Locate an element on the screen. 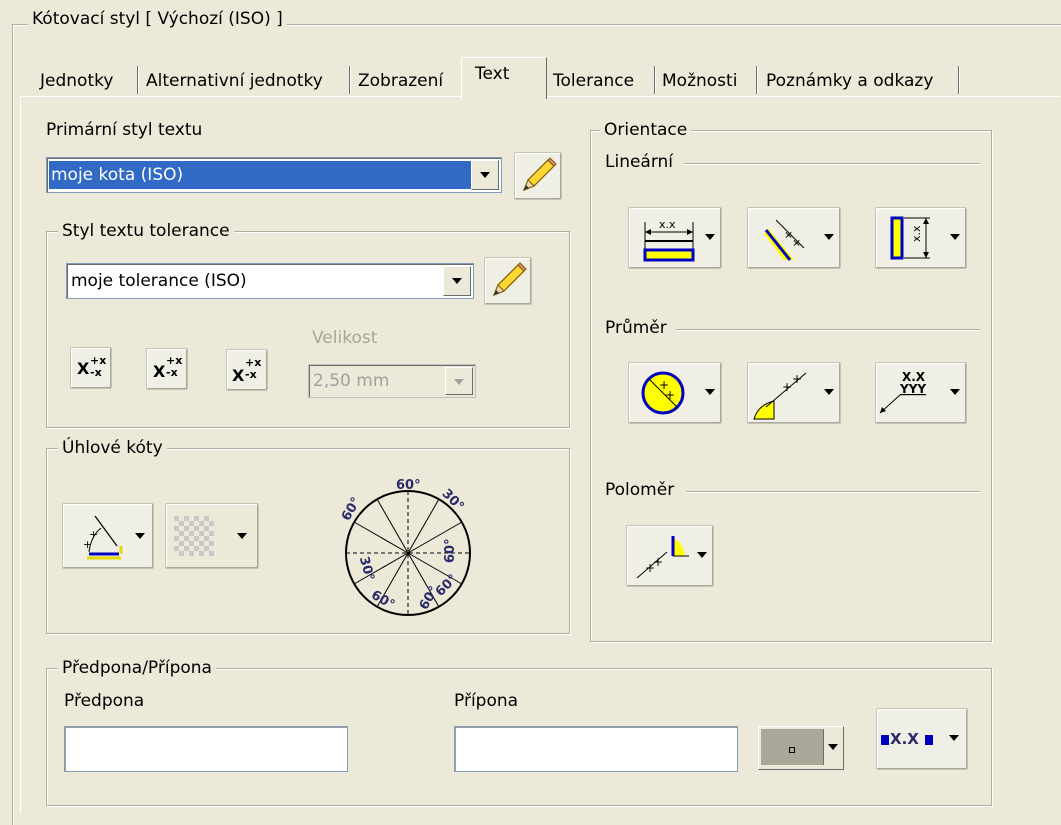 Image resolution: width=1061 pixels, height=825 pixels. diameter-leader-button: X.X YYY is located at coordinates (921, 393).